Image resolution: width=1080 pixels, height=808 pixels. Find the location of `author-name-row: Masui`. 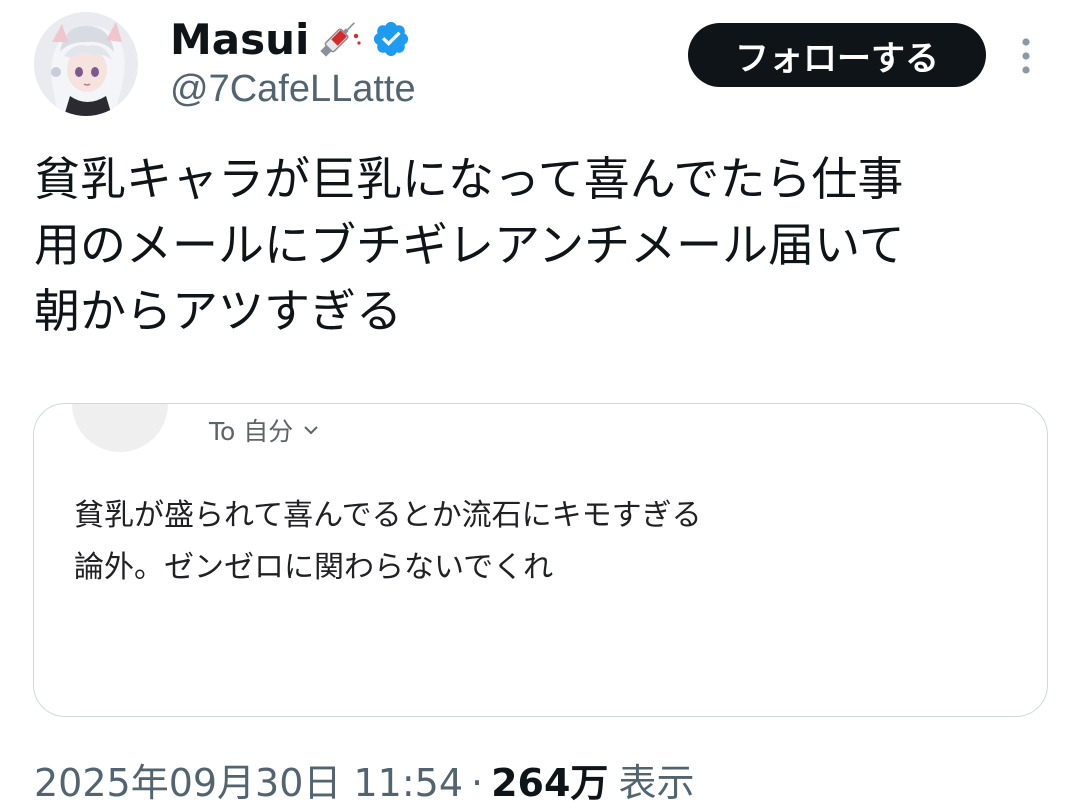

author-name-row: Masui is located at coordinates (290, 39).